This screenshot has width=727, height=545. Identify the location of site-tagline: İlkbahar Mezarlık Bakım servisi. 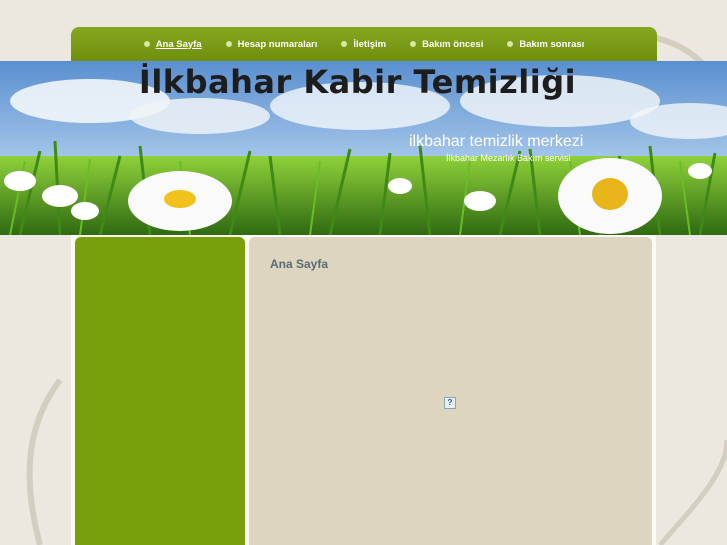
(508, 158).